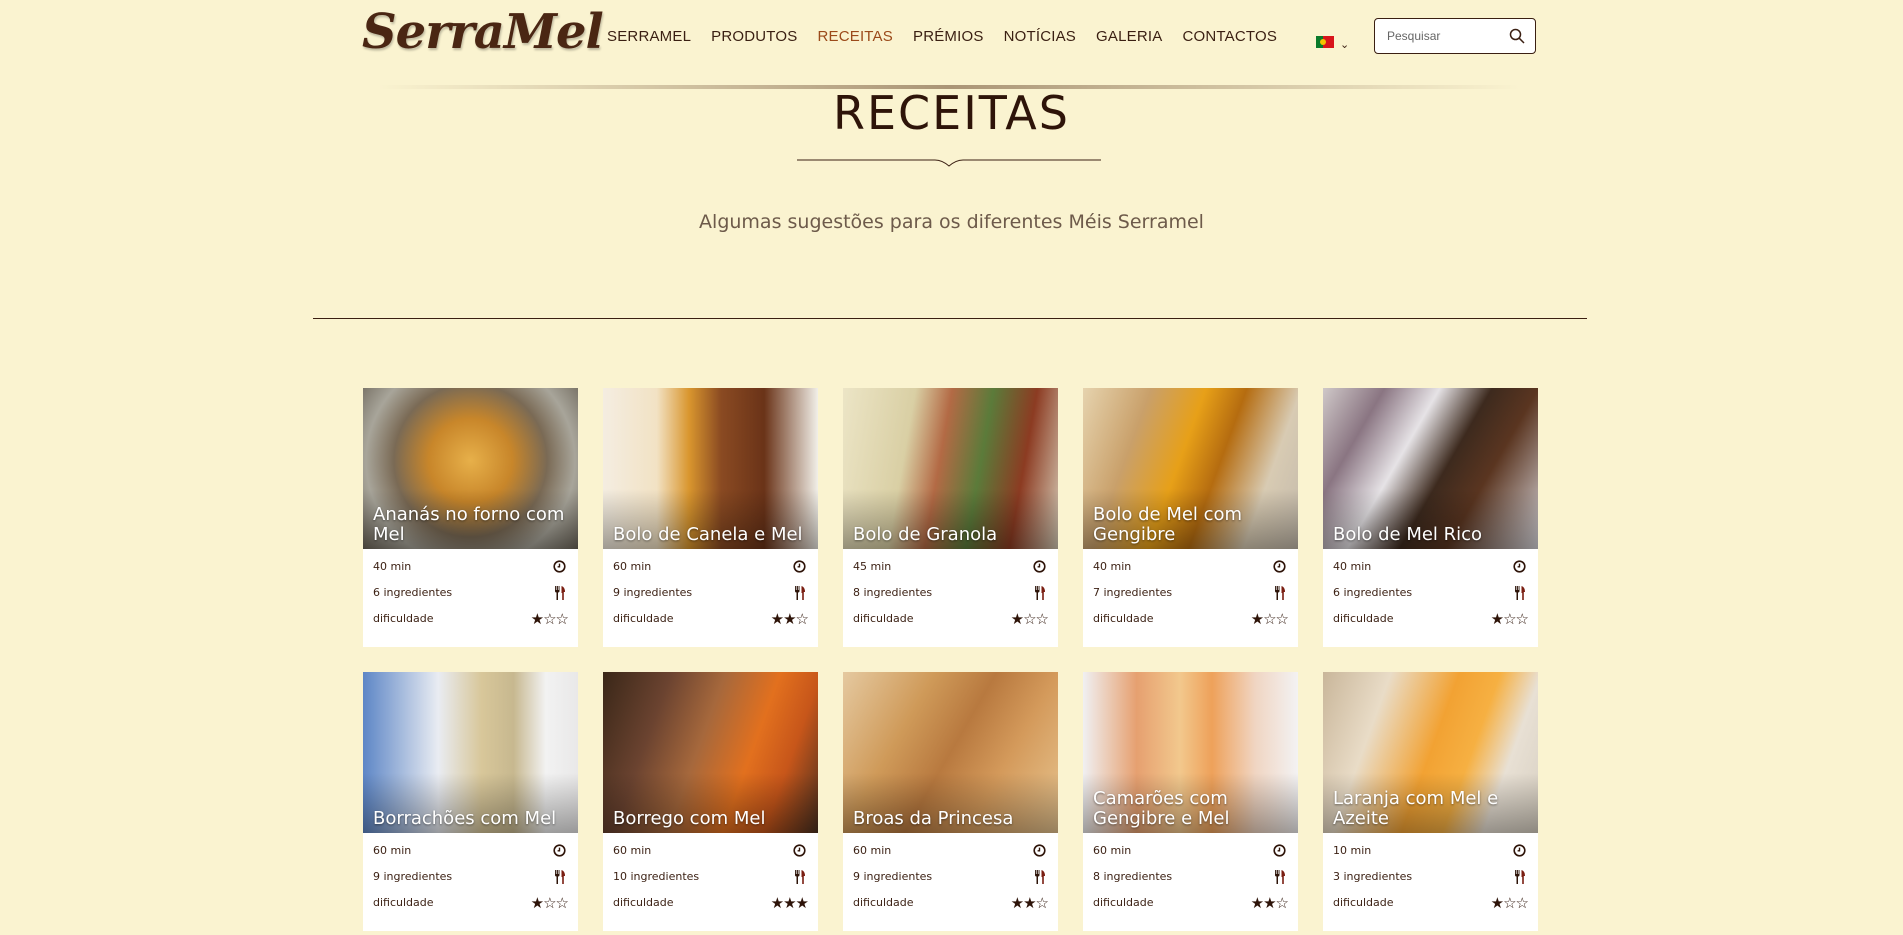 Image resolution: width=1903 pixels, height=935 pixels. Describe the element at coordinates (471, 819) in the screenshot. I see `recipe-title: Borrachões com Mel` at that location.